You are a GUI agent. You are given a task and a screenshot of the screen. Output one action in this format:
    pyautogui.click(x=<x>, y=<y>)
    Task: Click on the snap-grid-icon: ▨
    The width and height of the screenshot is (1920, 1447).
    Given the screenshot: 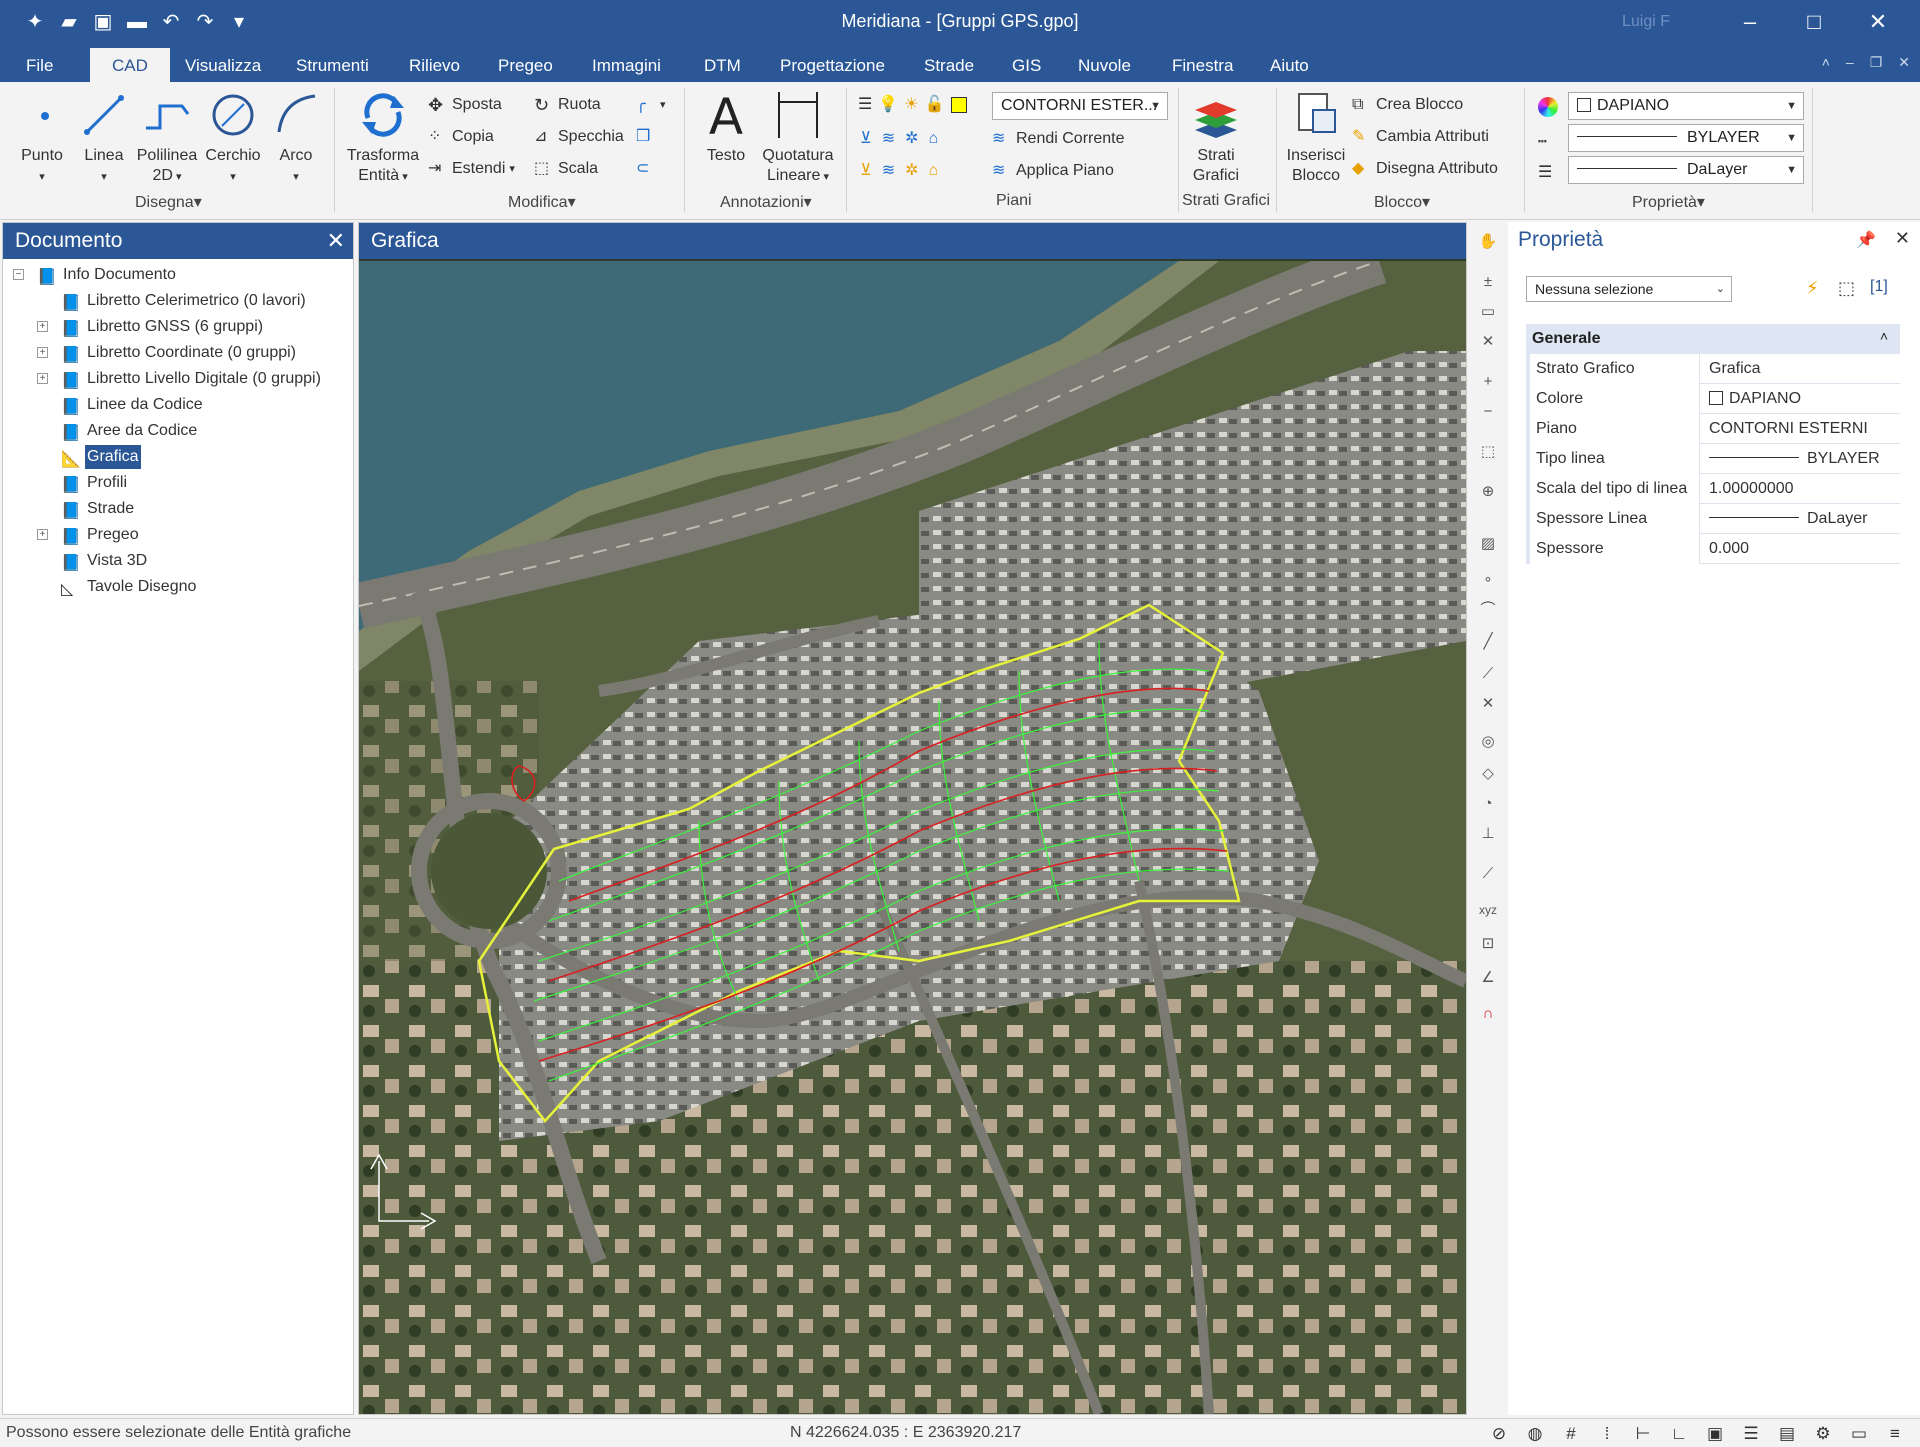 What is the action you would take?
    pyautogui.click(x=1488, y=544)
    